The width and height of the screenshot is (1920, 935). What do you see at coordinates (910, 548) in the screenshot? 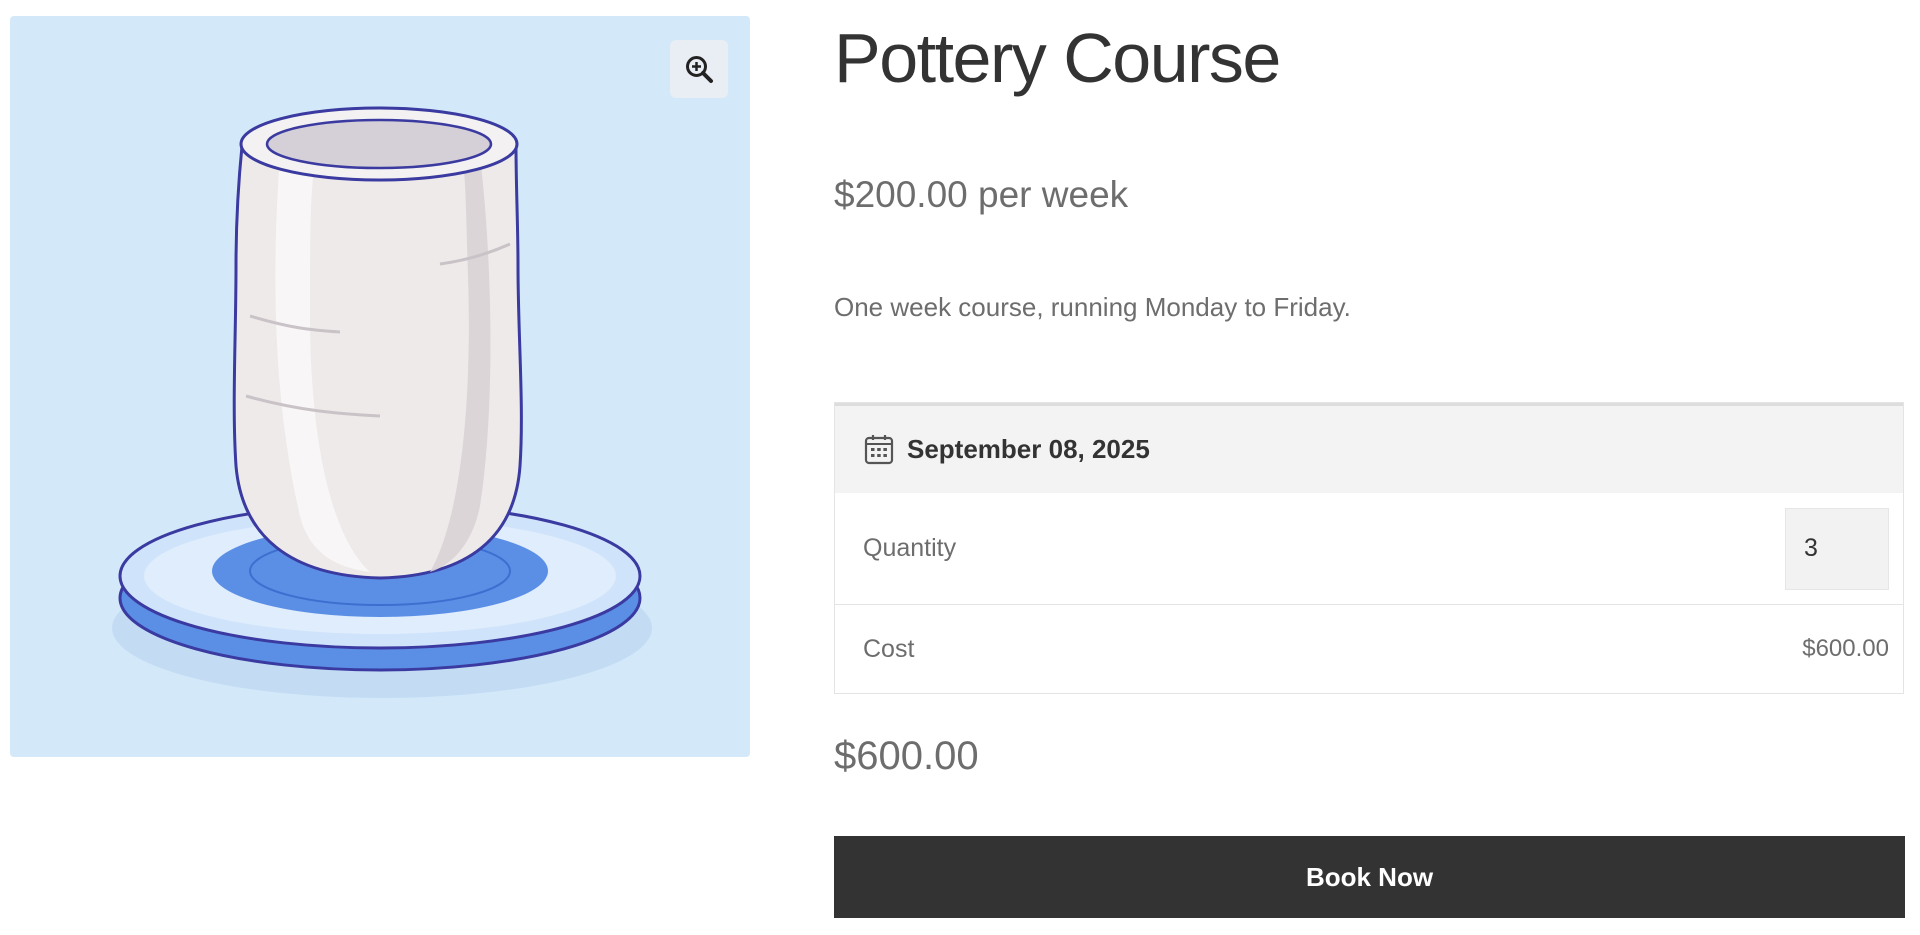
I see `quantity-label: Quantity` at bounding box center [910, 548].